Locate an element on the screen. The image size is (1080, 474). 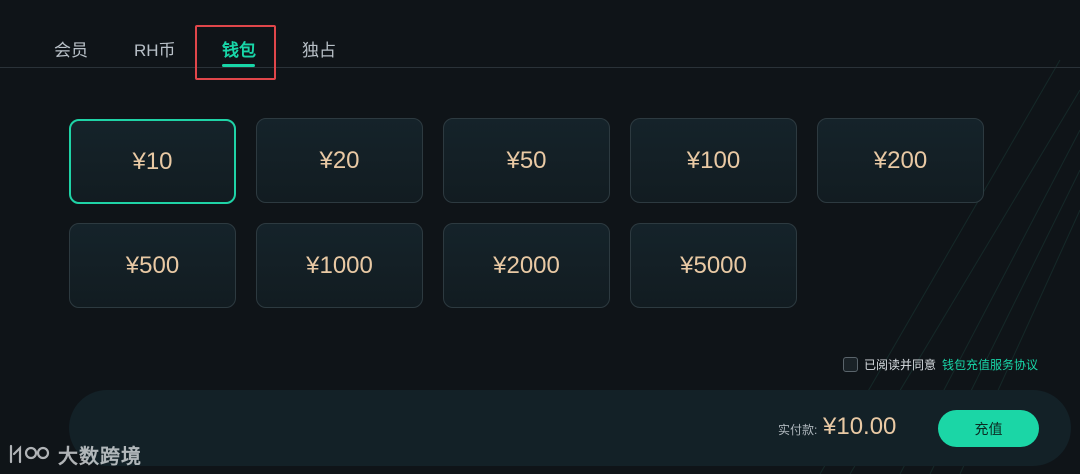
recharge-button: 充值 is located at coordinates (988, 428).